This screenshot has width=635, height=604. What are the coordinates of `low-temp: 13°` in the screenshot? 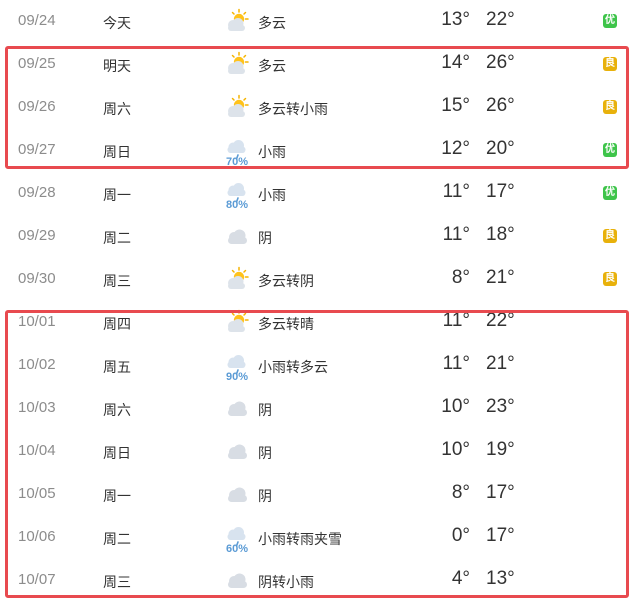 It's located at (455, 19).